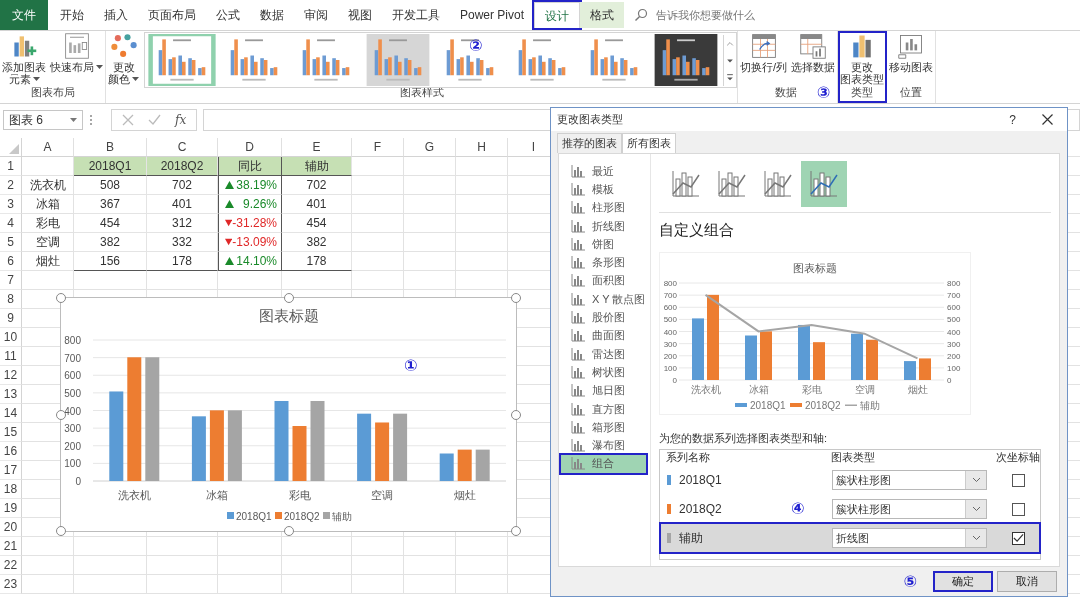  I want to click on row-number: 21, so click(11, 546).